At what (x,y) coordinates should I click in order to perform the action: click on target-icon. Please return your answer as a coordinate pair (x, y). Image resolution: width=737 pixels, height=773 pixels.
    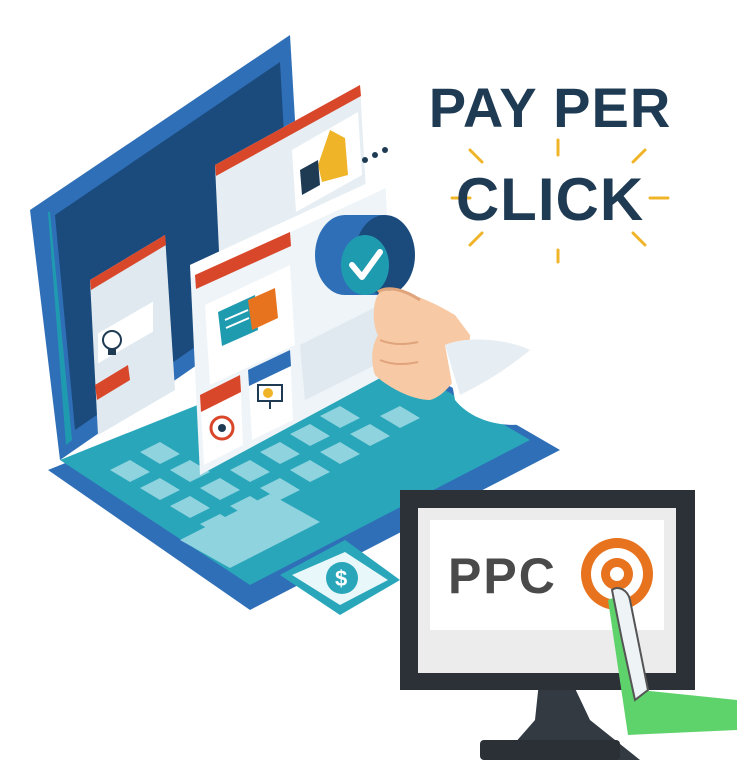
    Looking at the image, I should click on (222, 428).